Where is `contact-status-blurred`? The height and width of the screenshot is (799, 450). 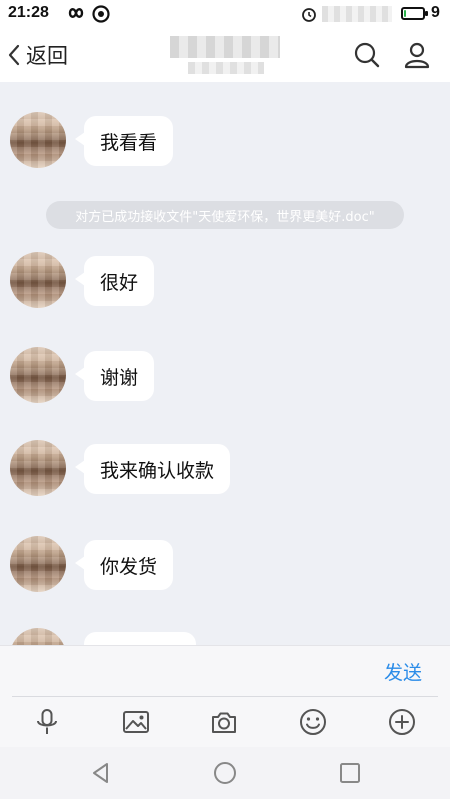 contact-status-blurred is located at coordinates (226, 68).